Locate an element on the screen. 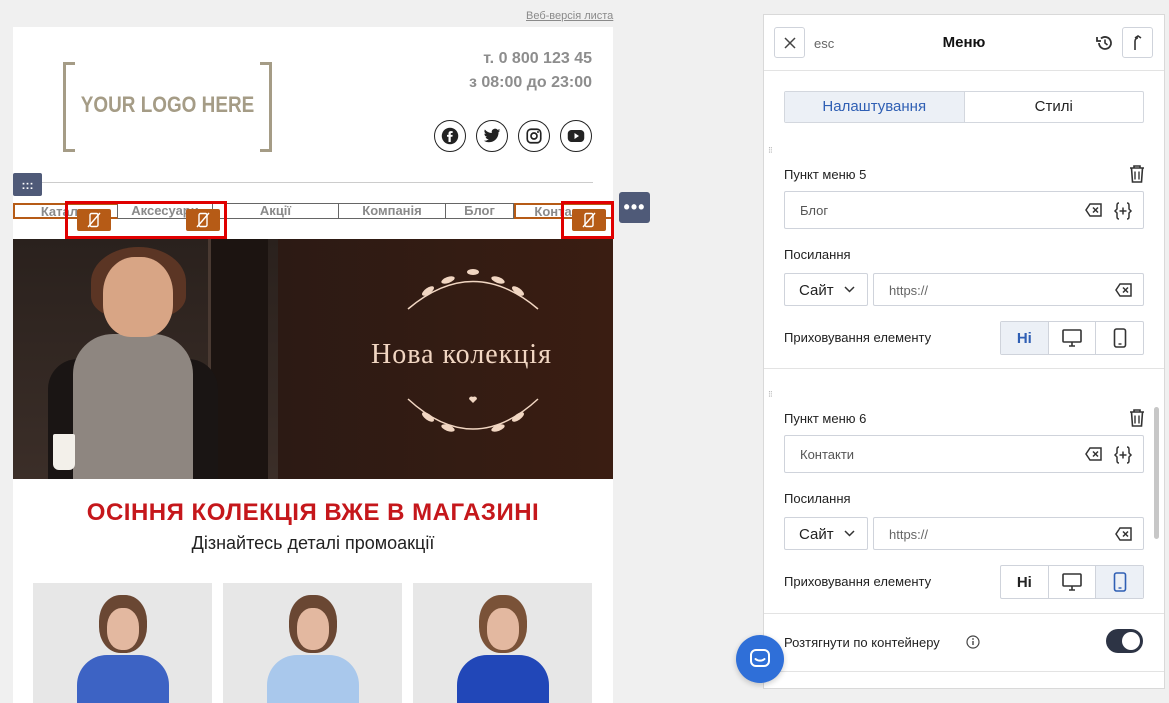 This screenshot has width=1169, height=703. wreath-top-decoration is located at coordinates (473, 289).